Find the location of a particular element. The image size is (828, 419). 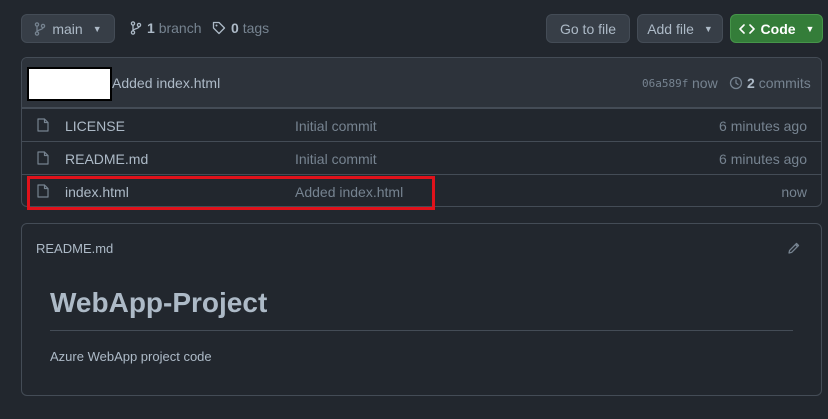

code-icon is located at coordinates (746, 28).